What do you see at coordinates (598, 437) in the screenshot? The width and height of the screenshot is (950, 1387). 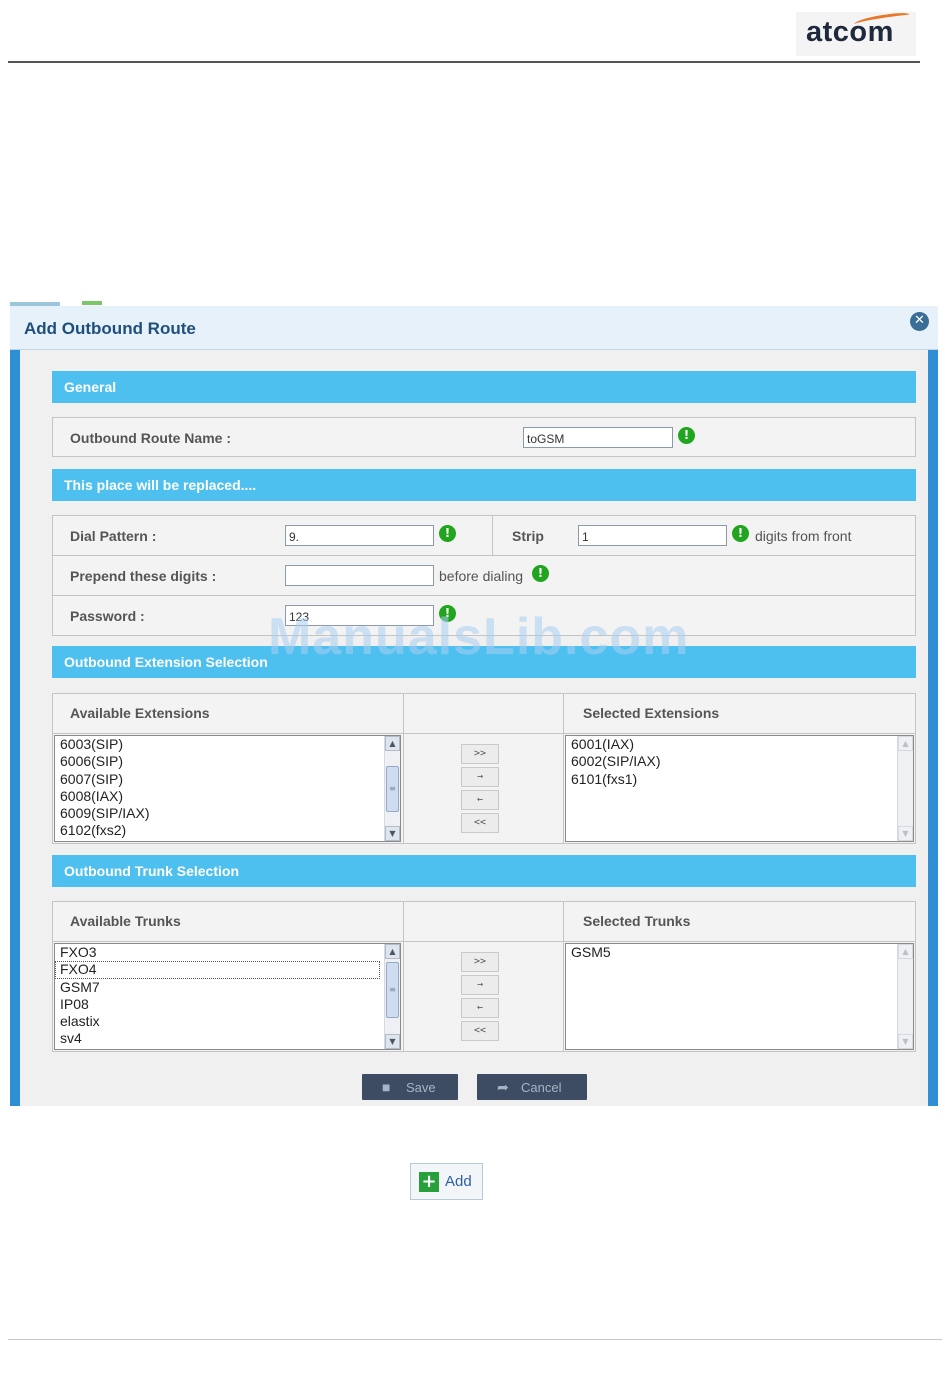 I see `route-name-input` at bounding box center [598, 437].